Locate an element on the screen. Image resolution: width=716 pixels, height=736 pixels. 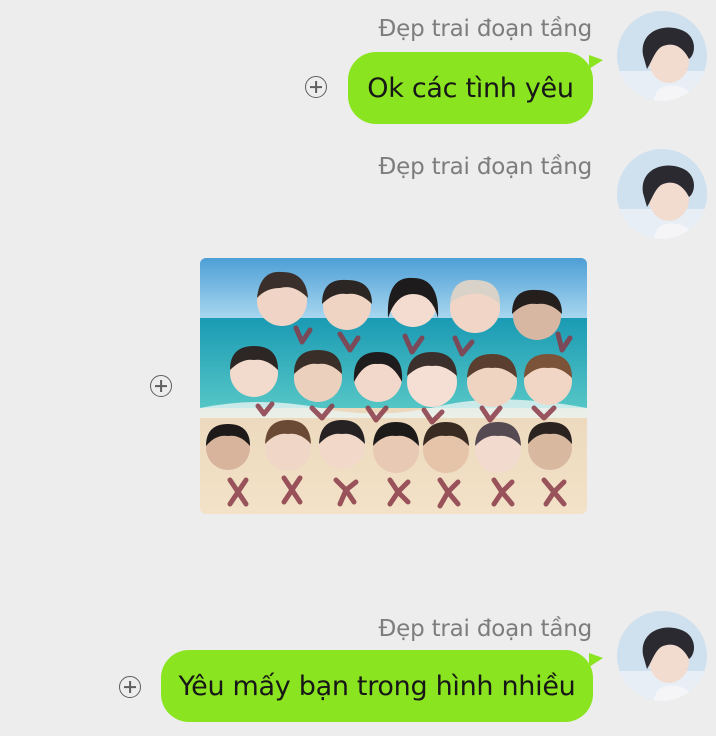
message-text: Ok các tình yêu is located at coordinates (470, 88).